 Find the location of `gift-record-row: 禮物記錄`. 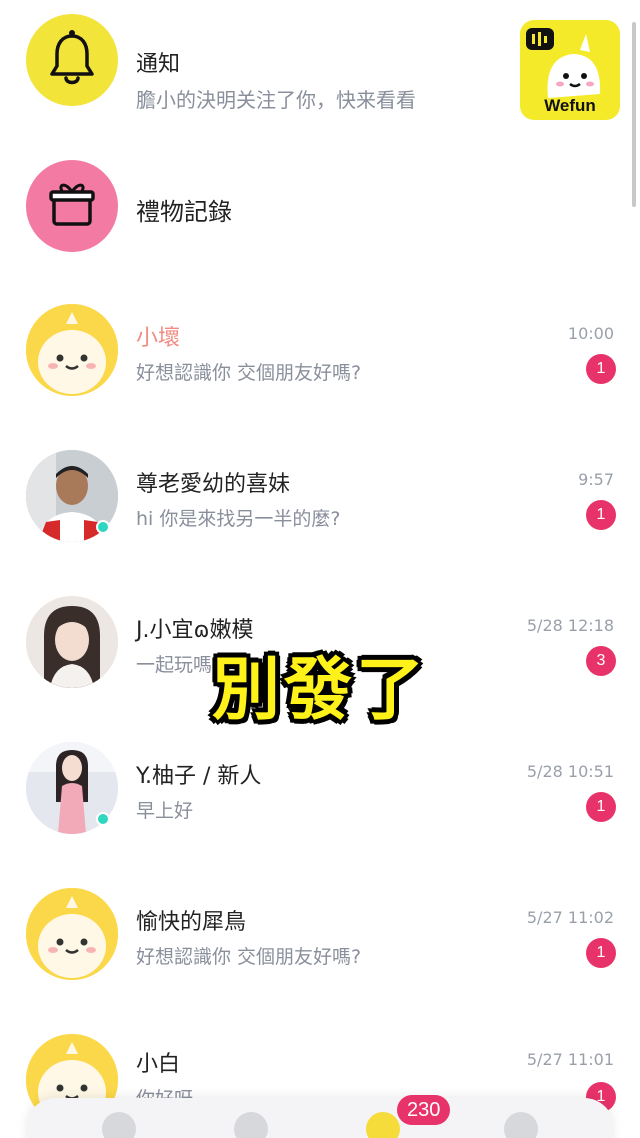

gift-record-row: 禮物記錄 is located at coordinates (320, 220).